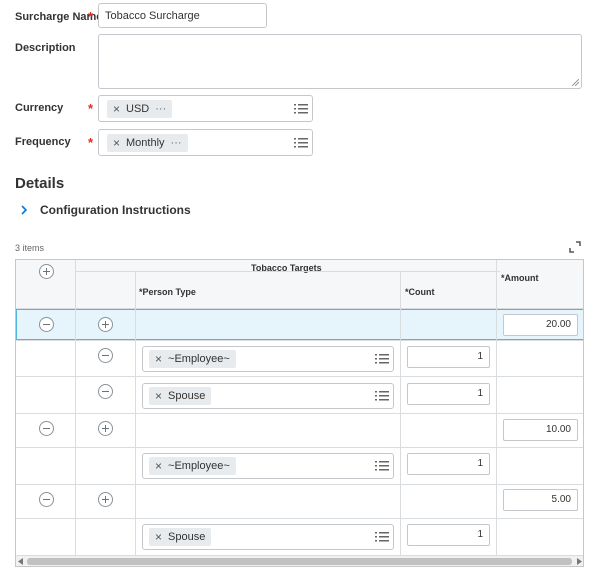  I want to click on amount-input: 20.00, so click(540, 325).